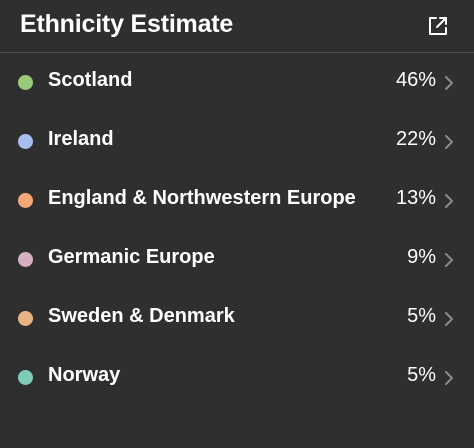 This screenshot has height=448, width=474. Describe the element at coordinates (415, 80) in the screenshot. I see `region-percent: 46%` at that location.